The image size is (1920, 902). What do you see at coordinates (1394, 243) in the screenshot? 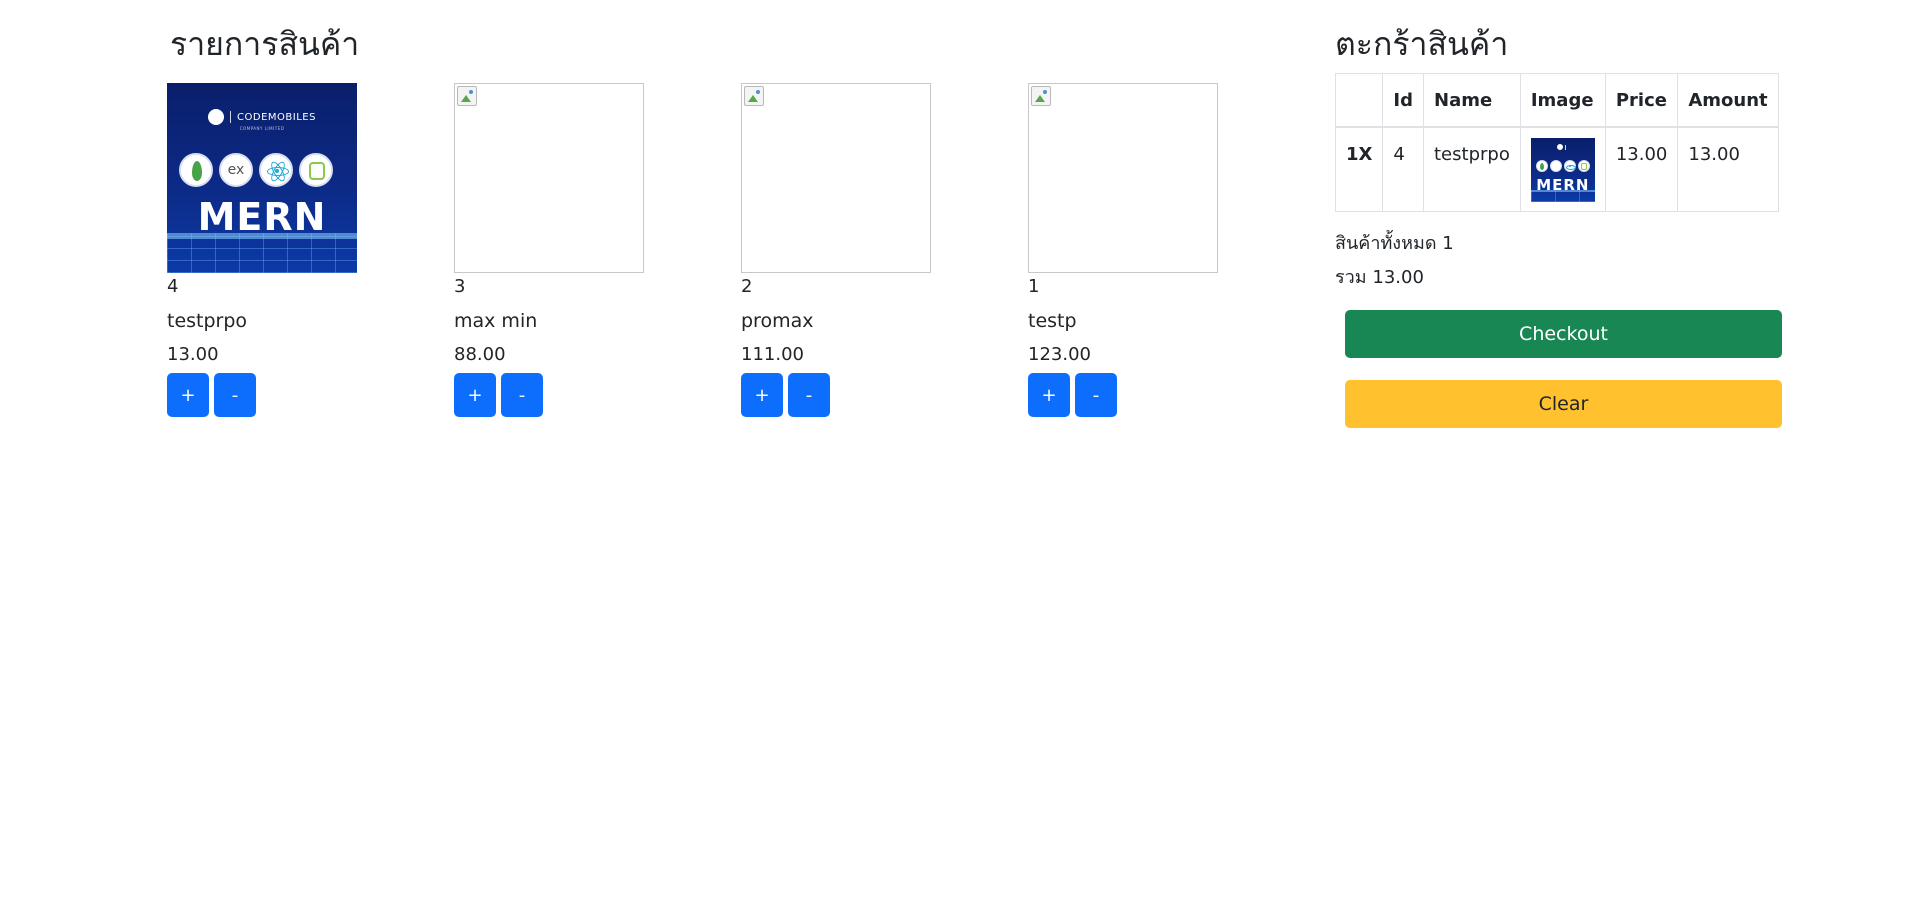
I see `cart-total-count: สินค้าทั้งหมด 1` at bounding box center [1394, 243].